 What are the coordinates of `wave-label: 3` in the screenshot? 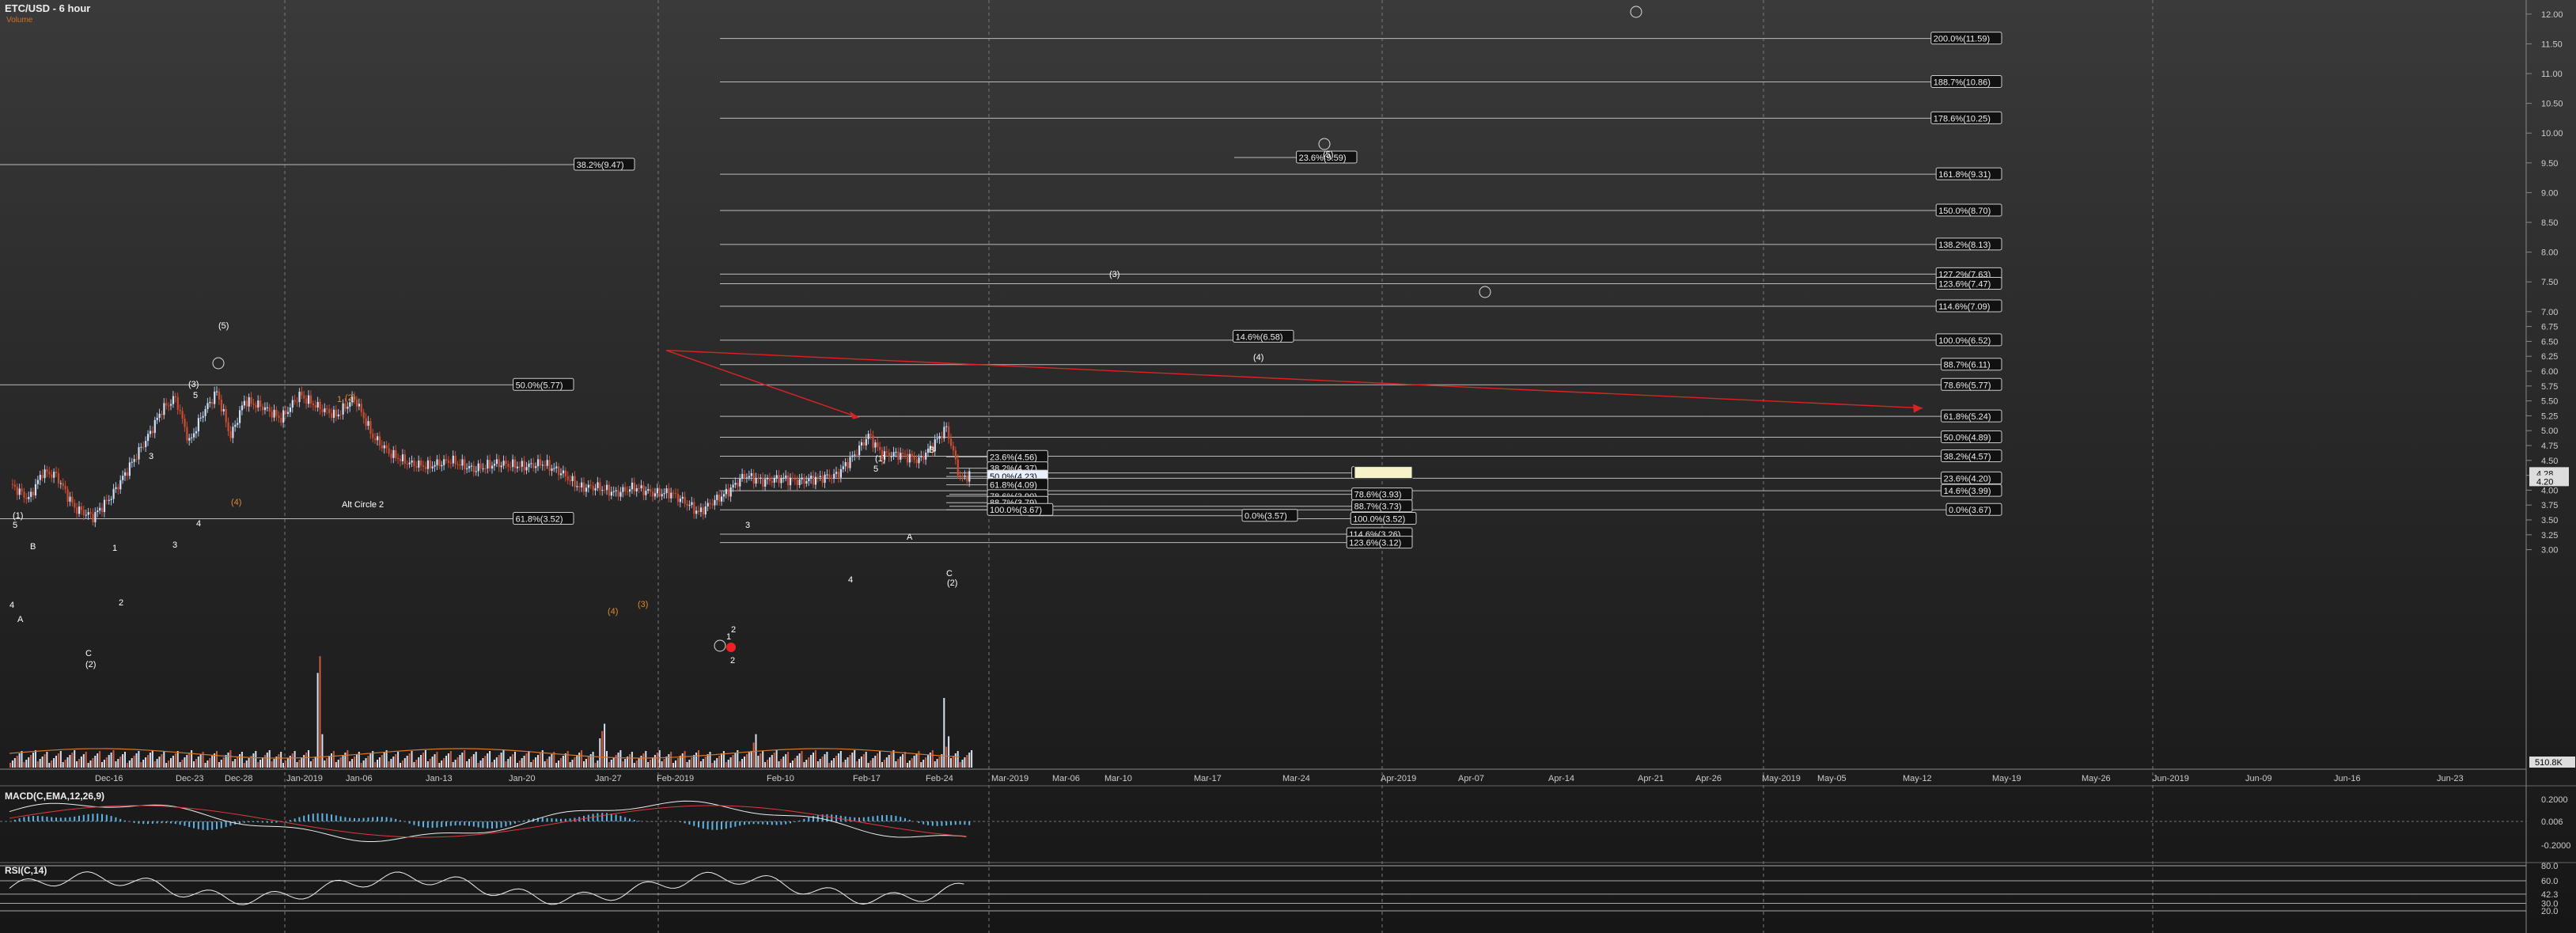 It's located at (174, 545).